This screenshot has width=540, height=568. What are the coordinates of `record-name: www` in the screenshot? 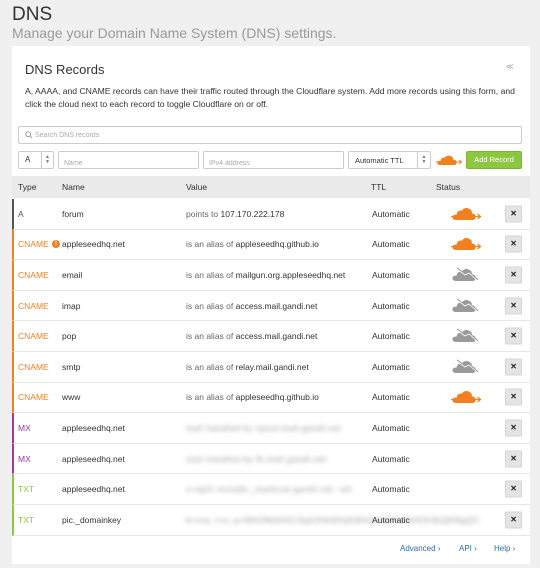 It's located at (71, 397).